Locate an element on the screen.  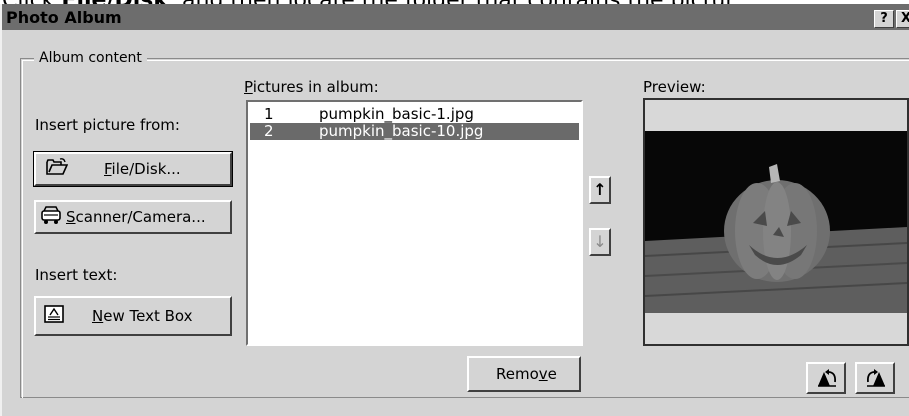
arrow-down-icon: ↓ is located at coordinates (600, 241).